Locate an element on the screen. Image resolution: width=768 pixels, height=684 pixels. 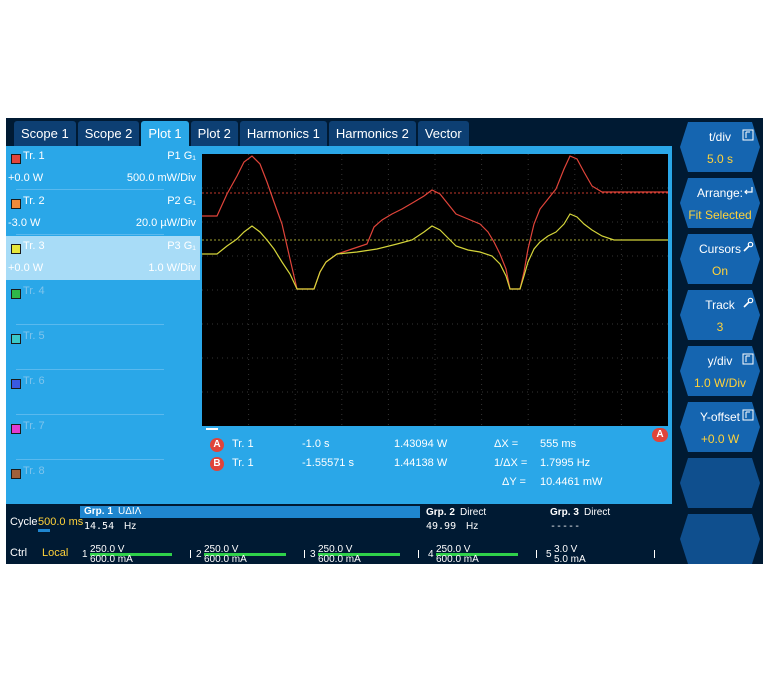
softkey-arrange: Arrange: Fit Selected is located at coordinates (720, 203).